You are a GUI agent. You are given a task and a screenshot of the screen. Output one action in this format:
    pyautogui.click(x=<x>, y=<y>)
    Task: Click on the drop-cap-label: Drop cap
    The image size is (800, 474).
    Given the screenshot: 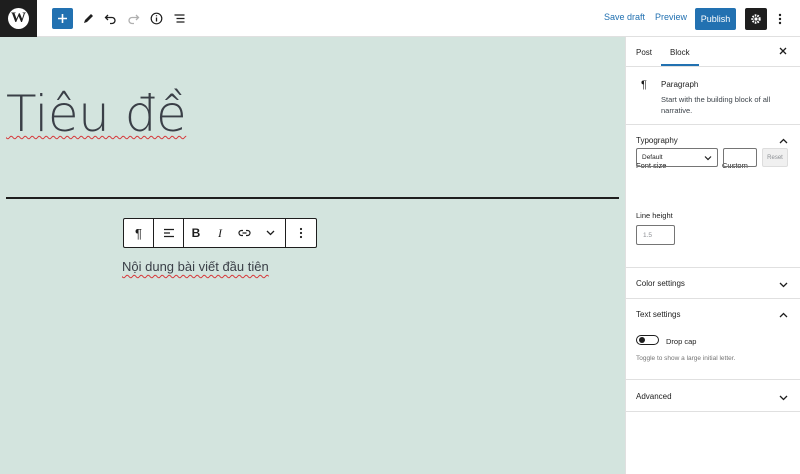 What is the action you would take?
    pyautogui.click(x=681, y=341)
    